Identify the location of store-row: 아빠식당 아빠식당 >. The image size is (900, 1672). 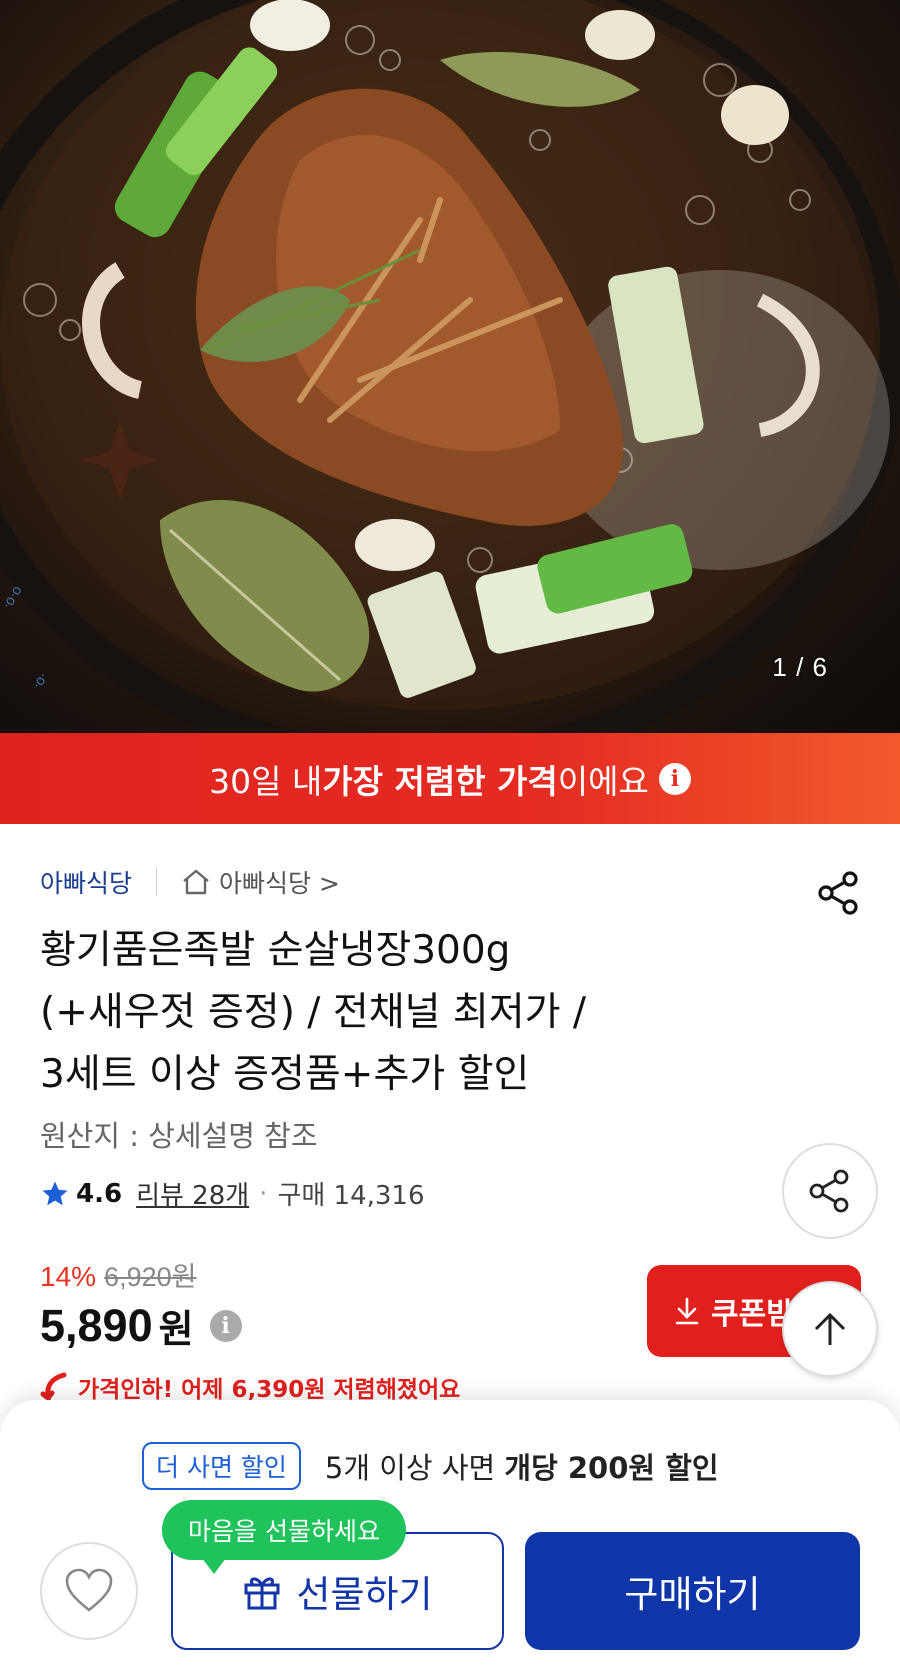
(190, 882).